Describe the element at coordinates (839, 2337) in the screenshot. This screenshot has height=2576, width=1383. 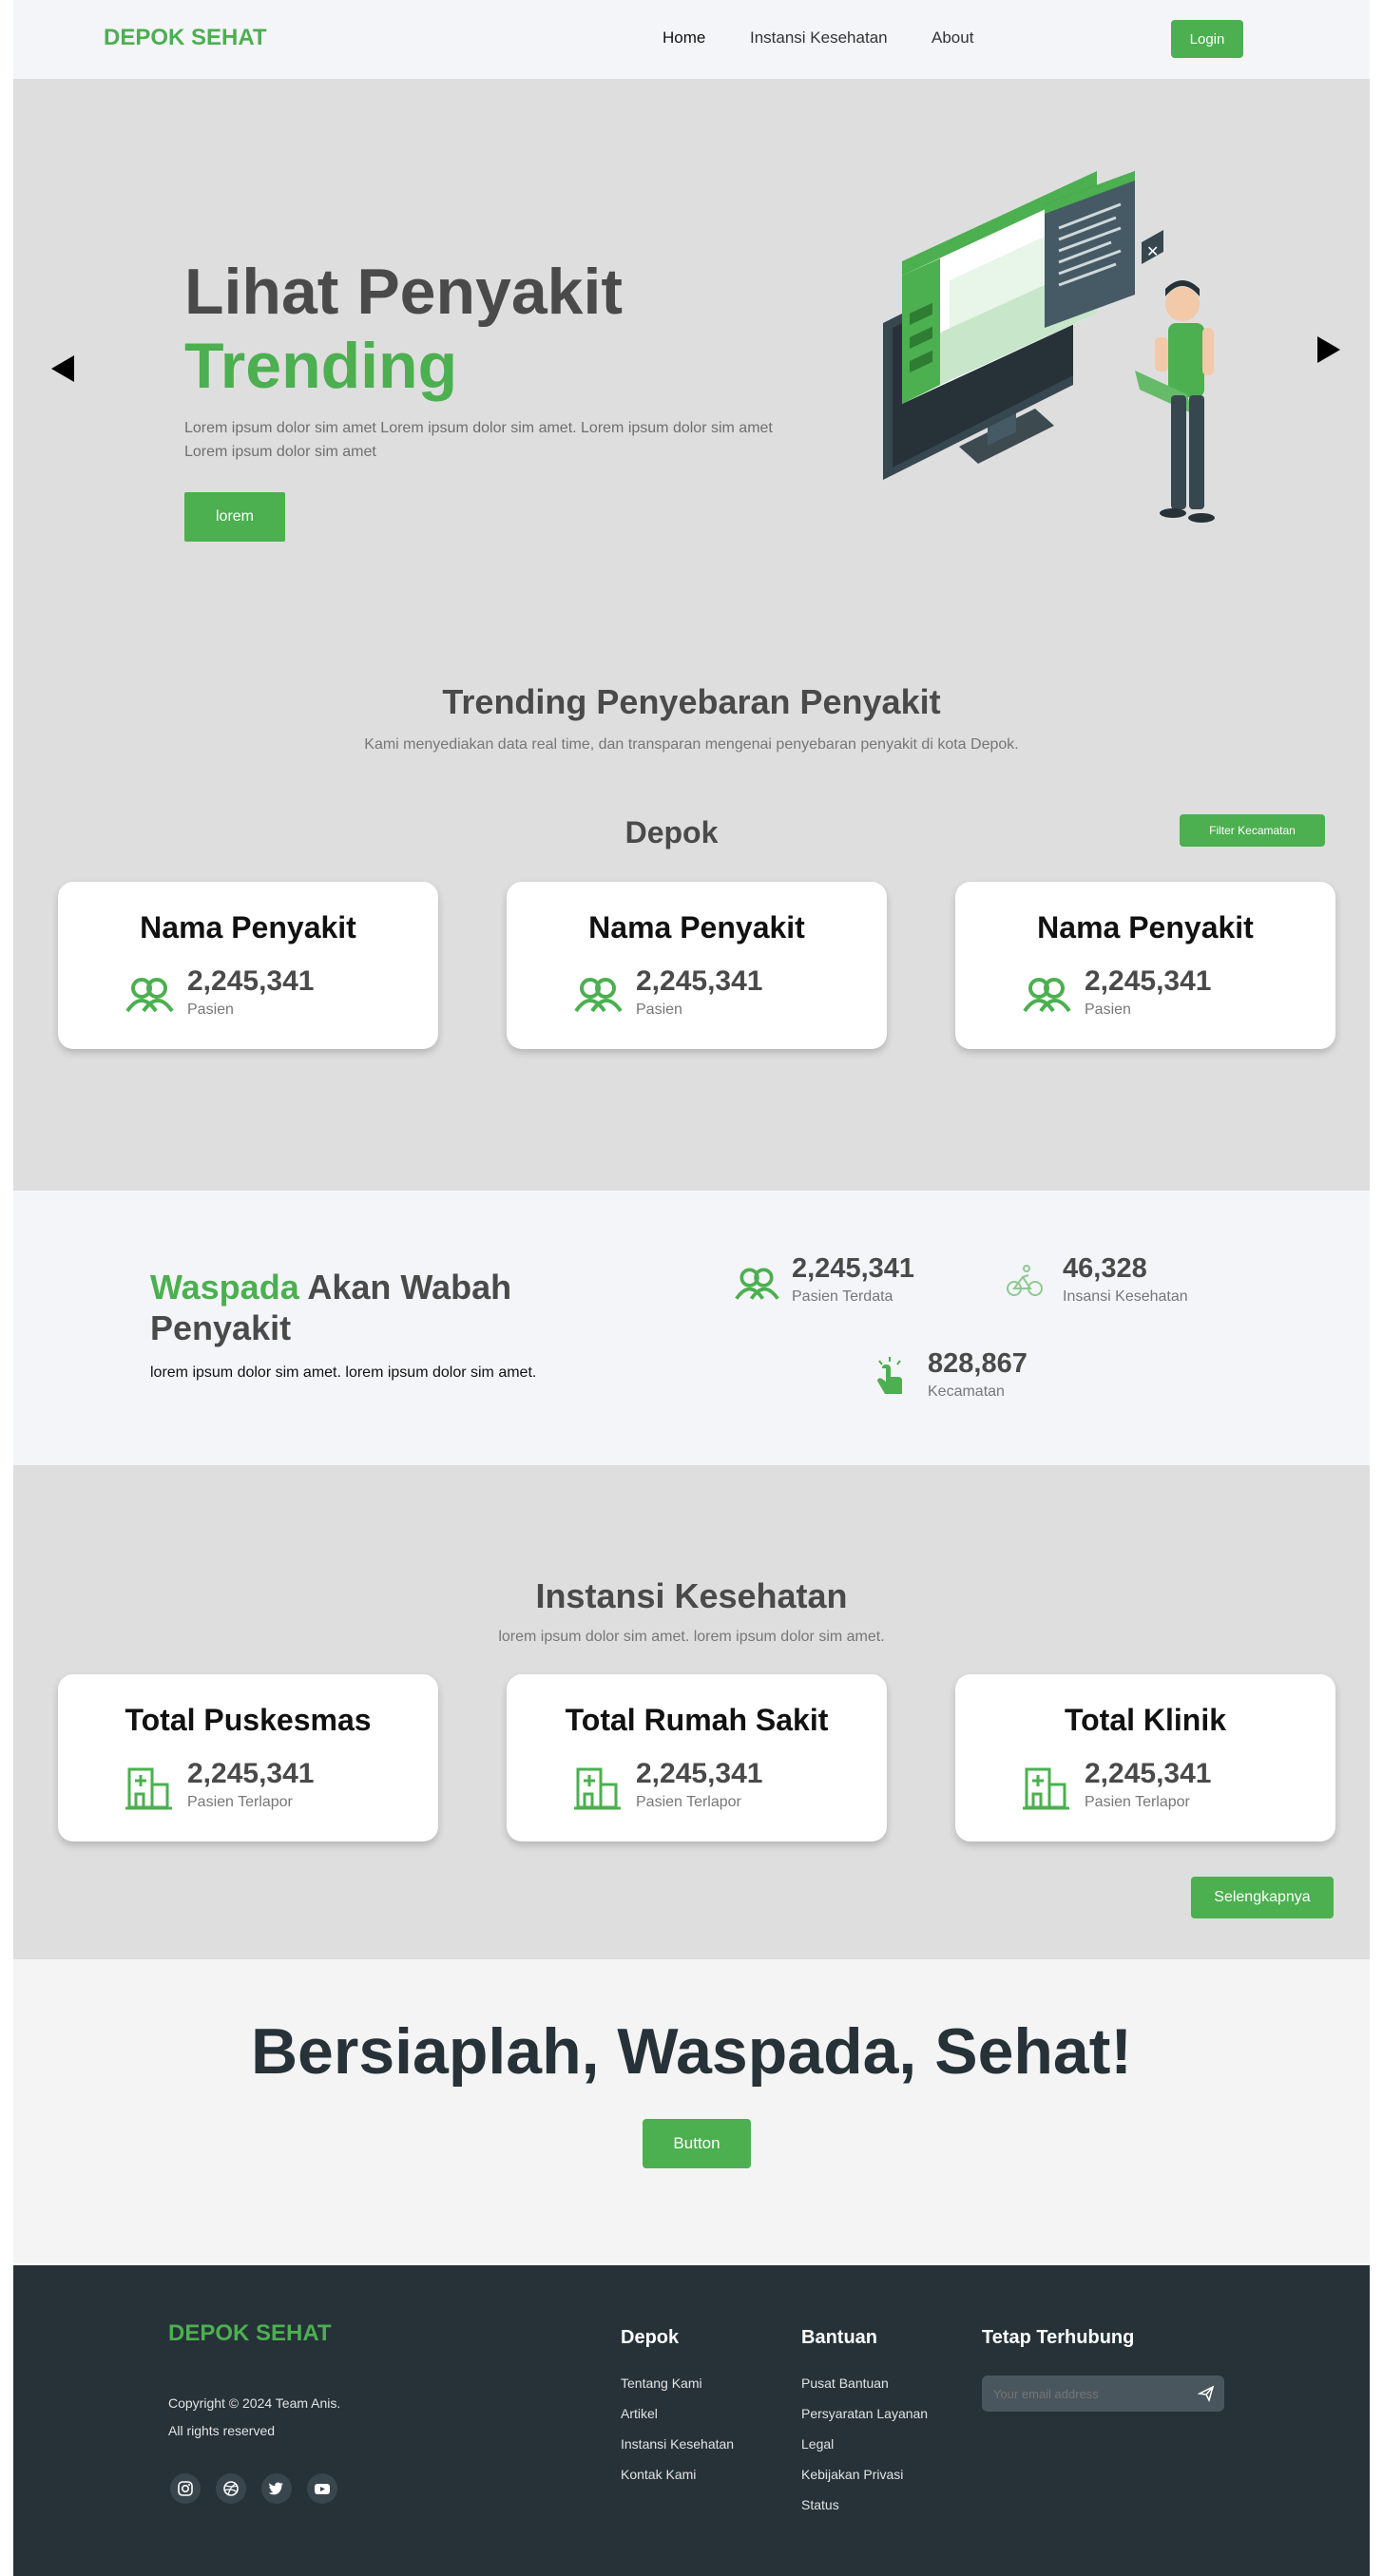
I see `footer-col-bantuan-title: Bantuan` at that location.